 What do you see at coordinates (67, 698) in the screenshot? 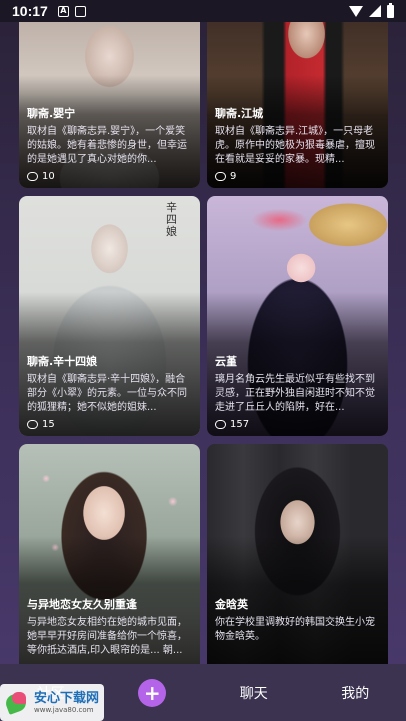
I see `watermark-title: 安心下载网` at bounding box center [67, 698].